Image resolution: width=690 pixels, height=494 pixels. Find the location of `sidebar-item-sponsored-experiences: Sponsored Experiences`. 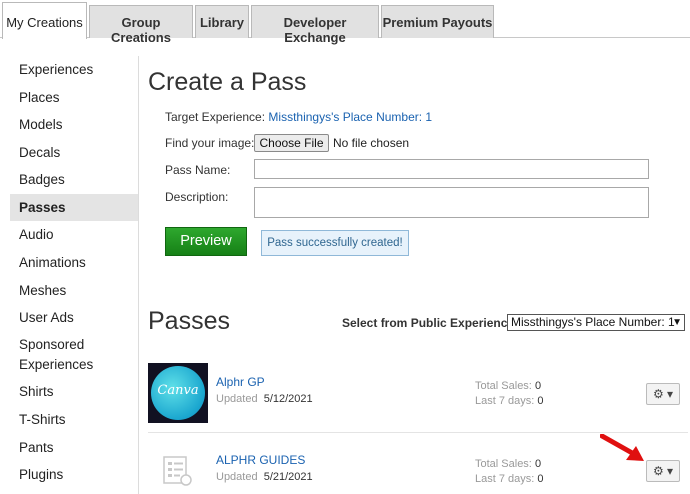

sidebar-item-sponsored-experiences: Sponsored Experiences is located at coordinates (70, 355).